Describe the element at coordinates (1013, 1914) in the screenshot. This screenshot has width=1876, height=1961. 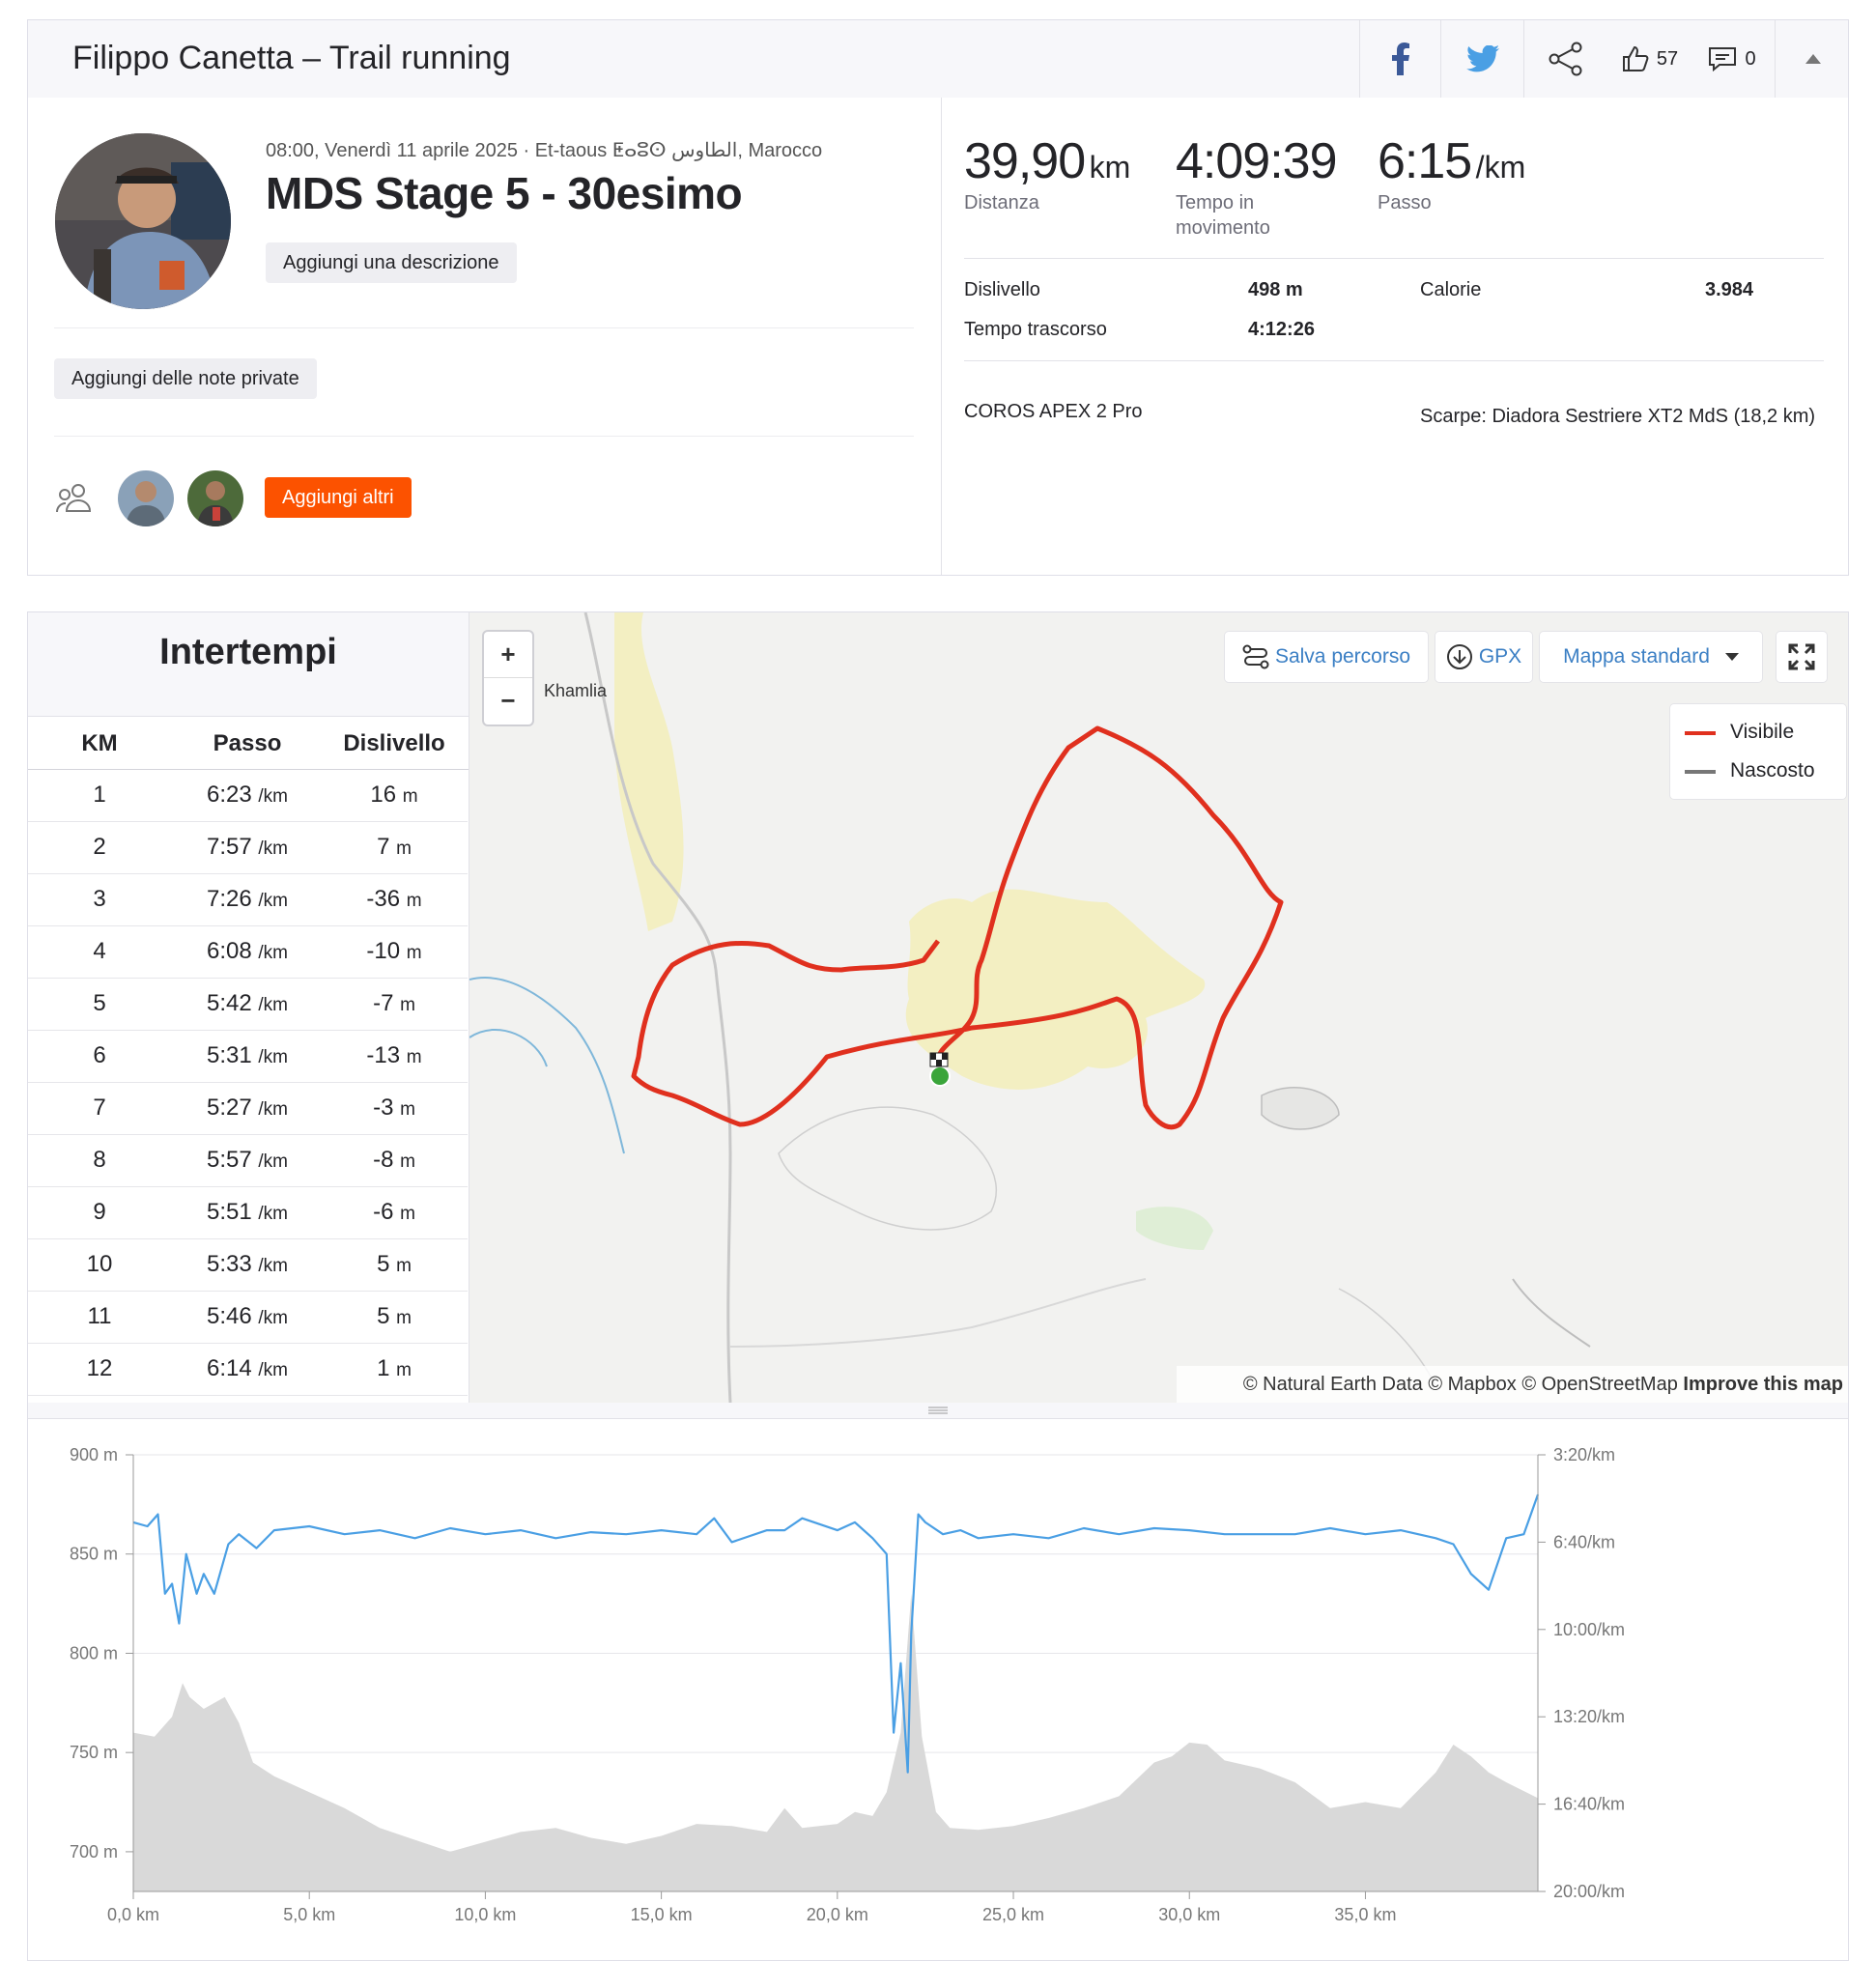
I see `x-tick-label: 25,0 km` at that location.